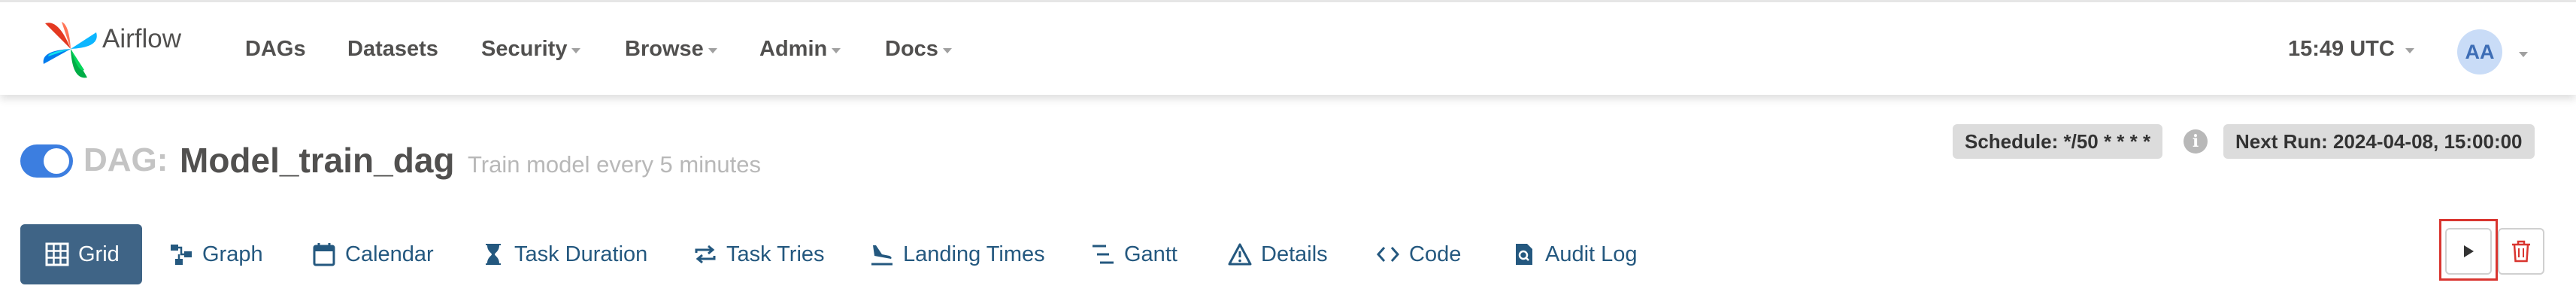 Image resolution: width=2576 pixels, height=304 pixels. Describe the element at coordinates (99, 254) in the screenshot. I see `tab-grid-label: Grid` at that location.